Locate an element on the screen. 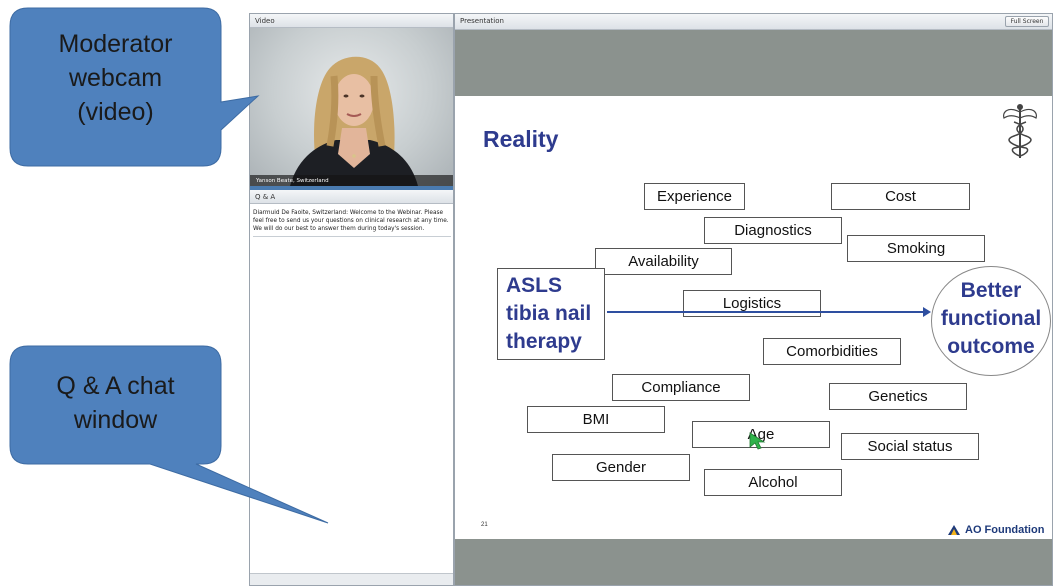  factor-diagnostics: Diagnostics is located at coordinates (773, 230).